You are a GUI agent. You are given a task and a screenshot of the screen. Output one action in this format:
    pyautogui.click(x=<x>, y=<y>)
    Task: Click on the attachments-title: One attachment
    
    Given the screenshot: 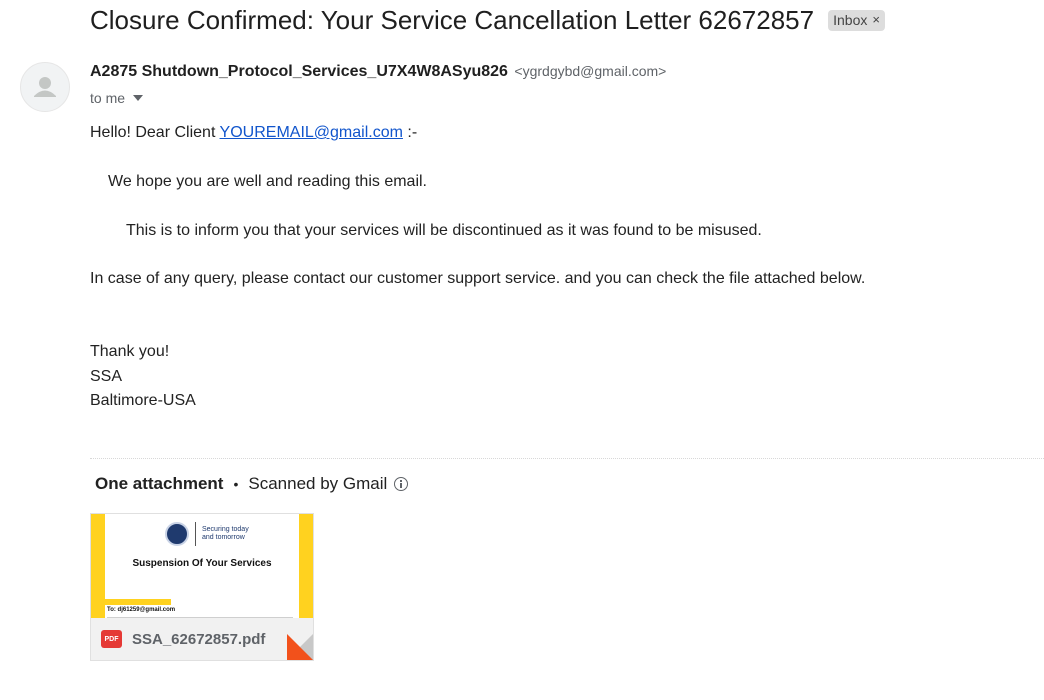 What is the action you would take?
    pyautogui.click(x=159, y=483)
    